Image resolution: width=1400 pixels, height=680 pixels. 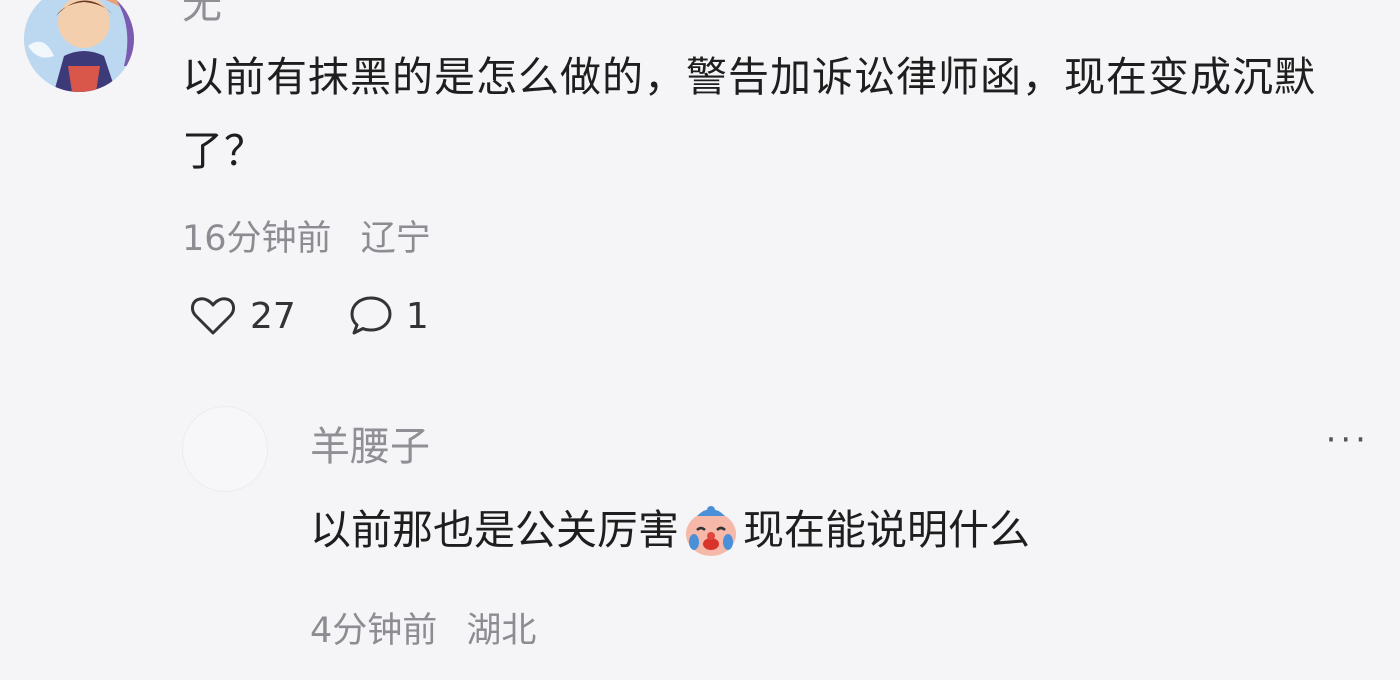 What do you see at coordinates (395, 239) in the screenshot?
I see `comment-location: 辽宁` at bounding box center [395, 239].